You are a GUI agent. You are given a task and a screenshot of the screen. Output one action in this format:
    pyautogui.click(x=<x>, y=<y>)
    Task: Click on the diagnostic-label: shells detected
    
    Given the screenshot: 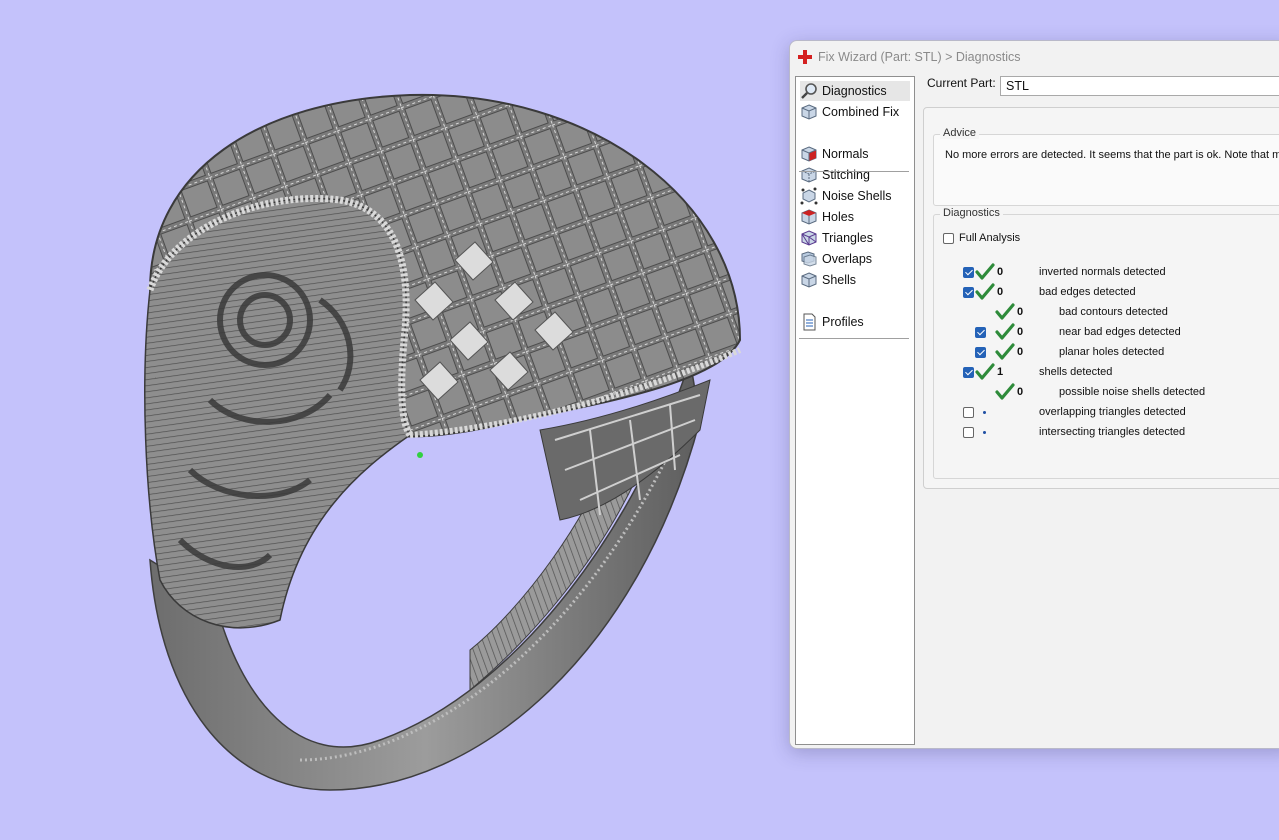 What is the action you would take?
    pyautogui.click(x=1076, y=372)
    